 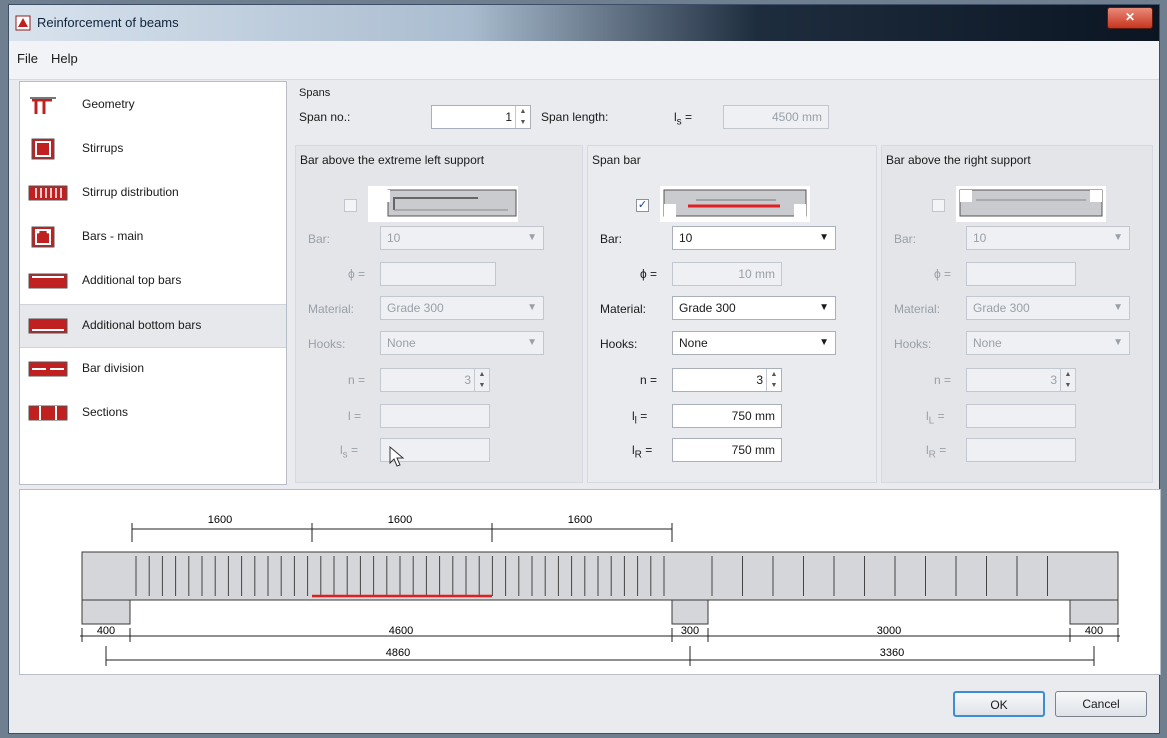 I want to click on menu-file: File, so click(x=27, y=58).